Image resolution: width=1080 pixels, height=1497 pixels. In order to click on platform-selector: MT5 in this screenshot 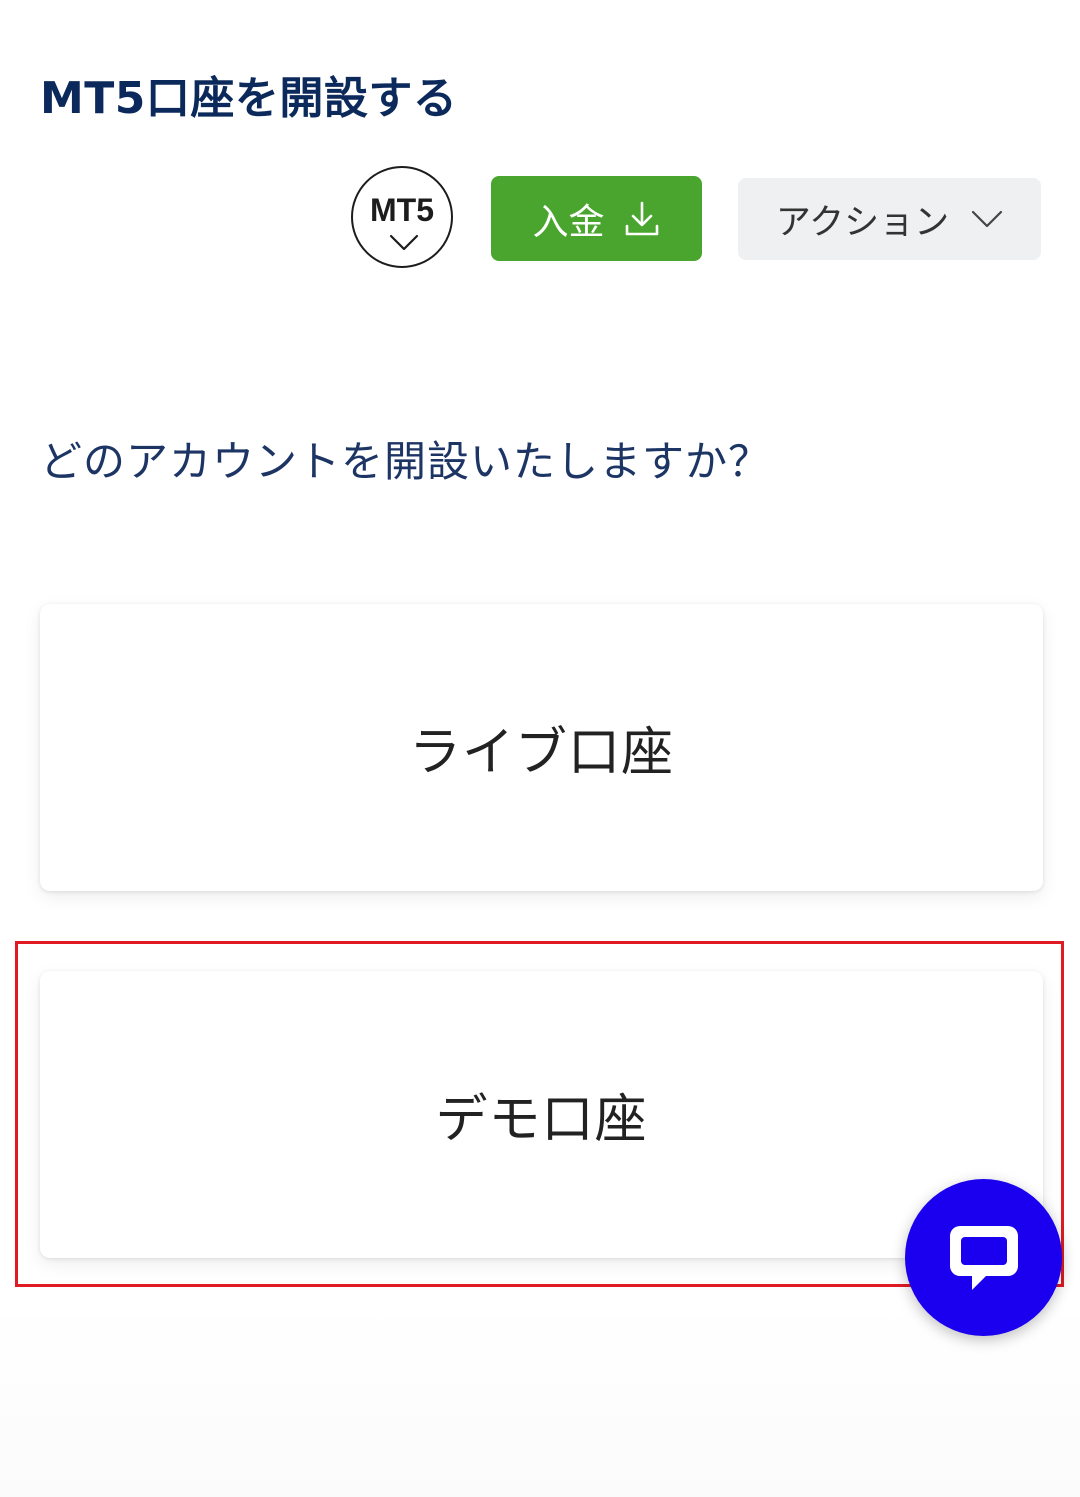, I will do `click(402, 217)`.